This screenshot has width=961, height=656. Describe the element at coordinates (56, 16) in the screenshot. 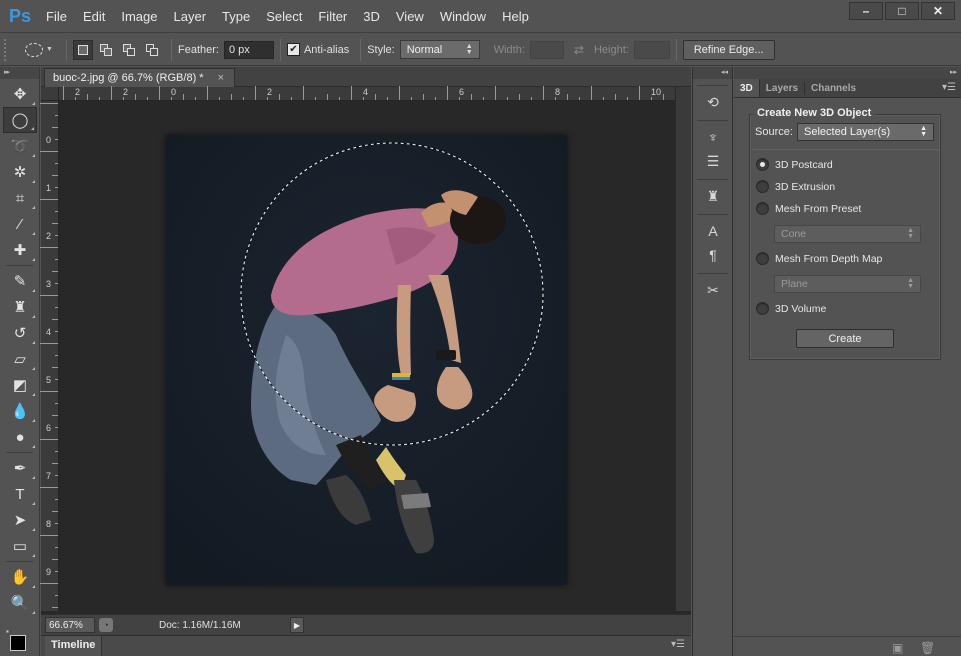

I see `menu-file: File` at that location.